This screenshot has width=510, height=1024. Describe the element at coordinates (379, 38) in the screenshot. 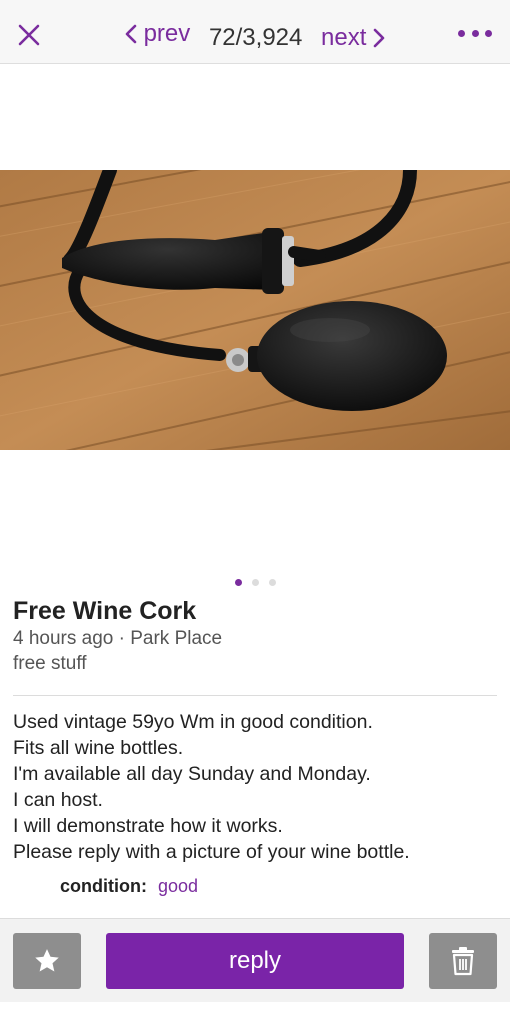

I see `chevron-right-icon` at that location.